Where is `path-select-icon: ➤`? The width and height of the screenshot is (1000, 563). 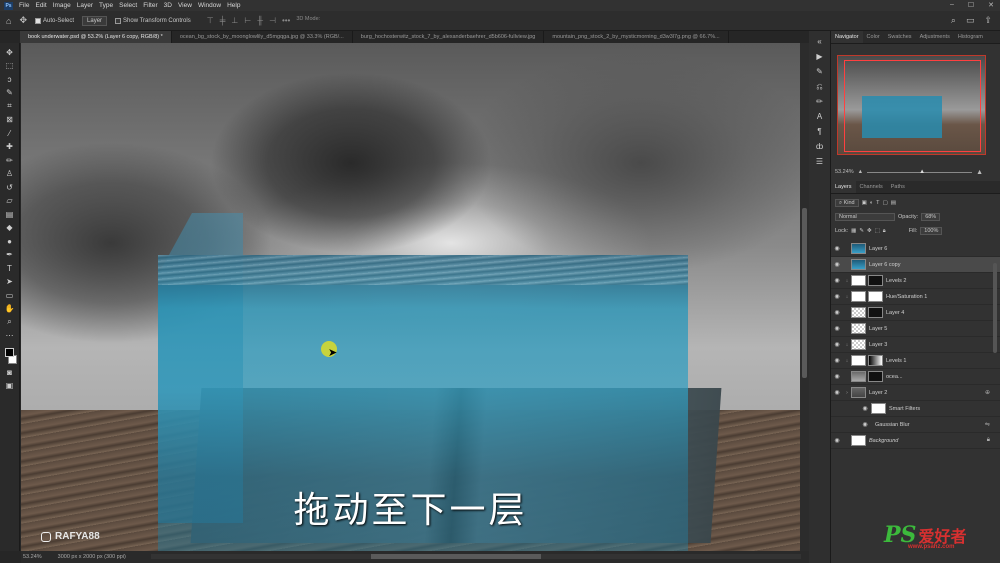
path-select-icon: ➤ is located at coordinates (10, 282).